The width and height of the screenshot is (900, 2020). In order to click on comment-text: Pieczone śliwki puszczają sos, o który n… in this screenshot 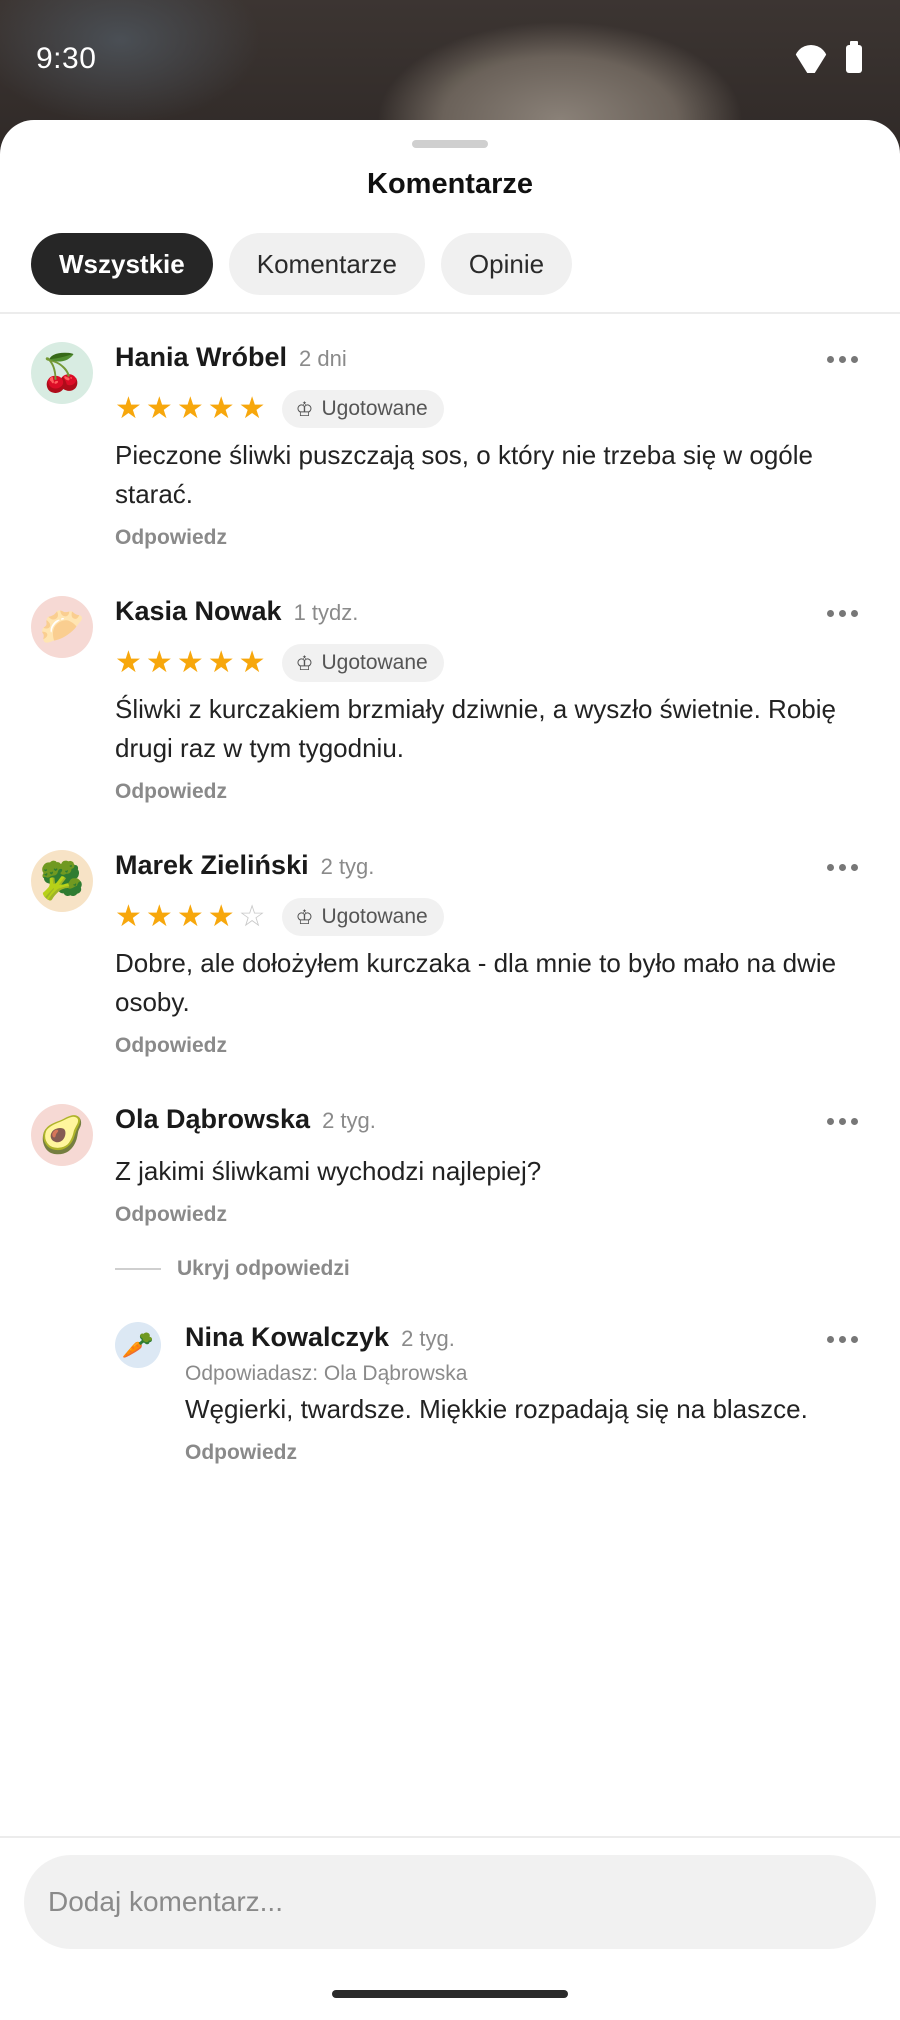, I will do `click(464, 474)`.